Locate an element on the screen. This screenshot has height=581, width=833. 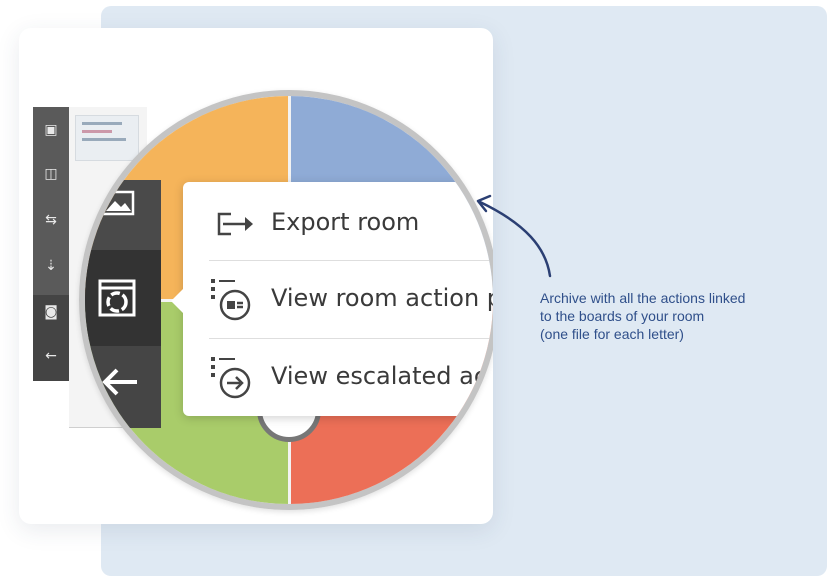
callout-line: Archive with all the actions linked is located at coordinates (643, 298).